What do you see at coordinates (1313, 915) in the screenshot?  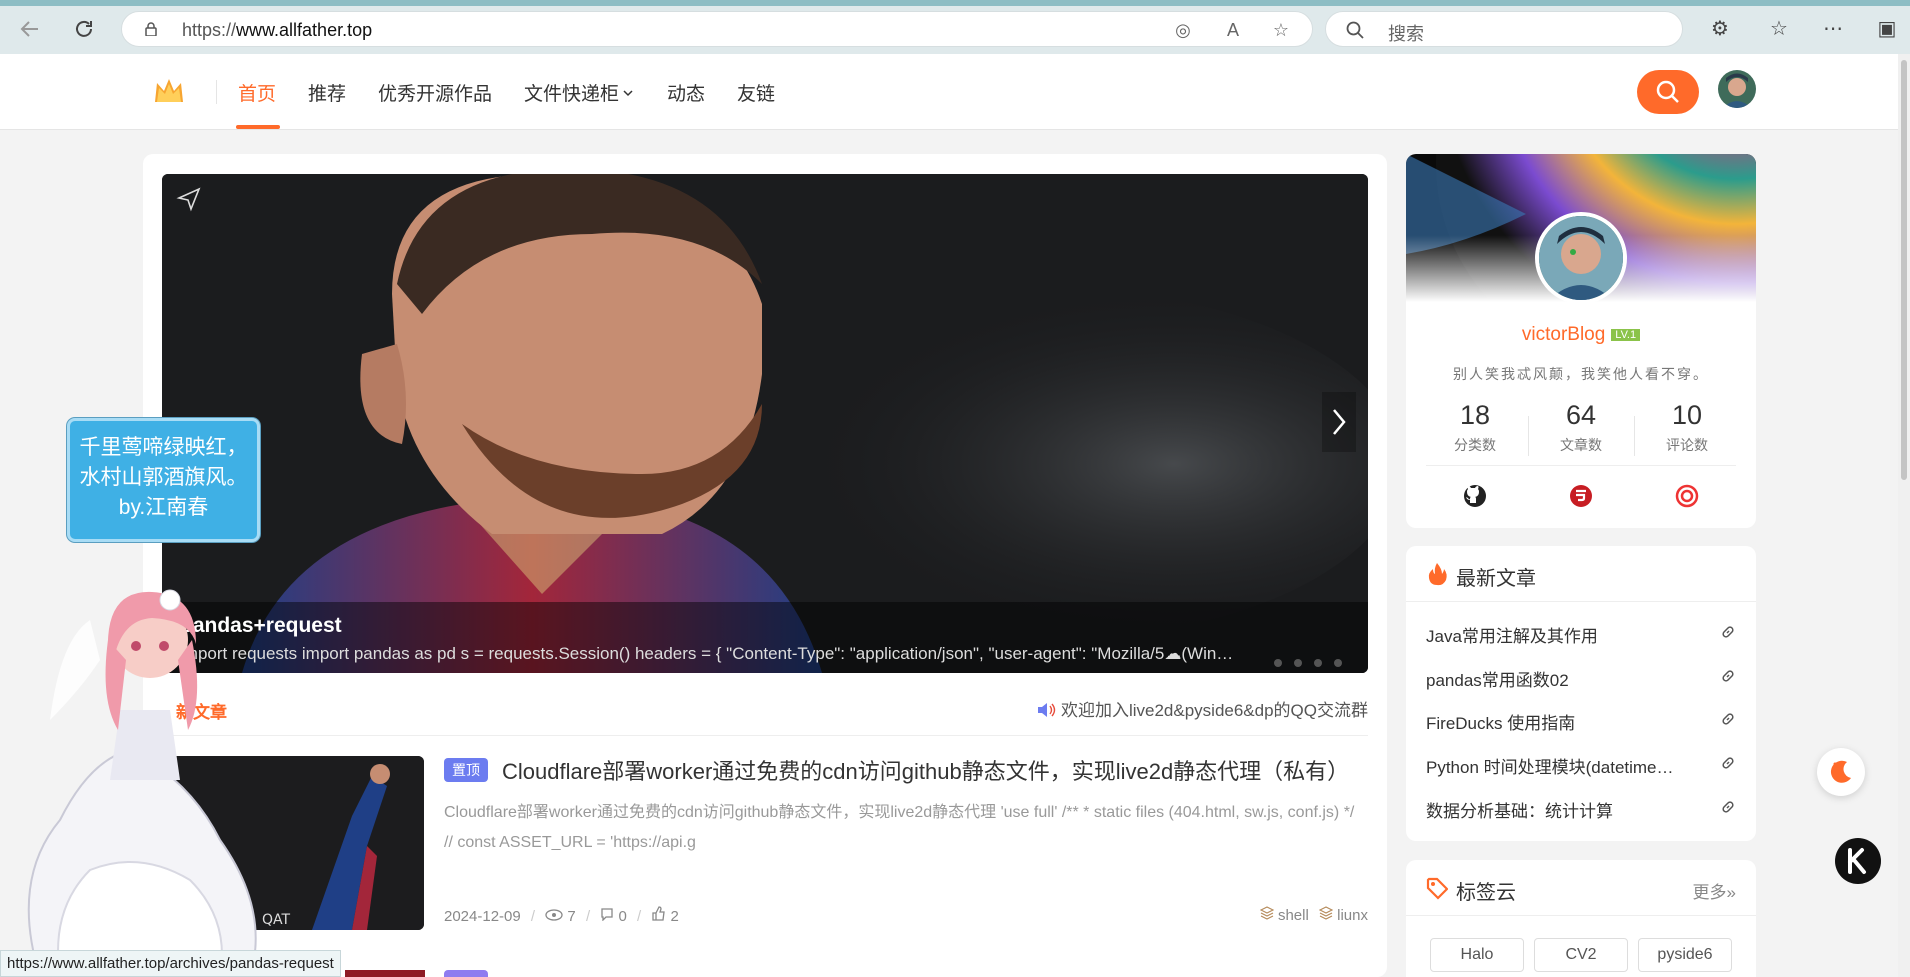 I see `post-tags: shell liunx` at bounding box center [1313, 915].